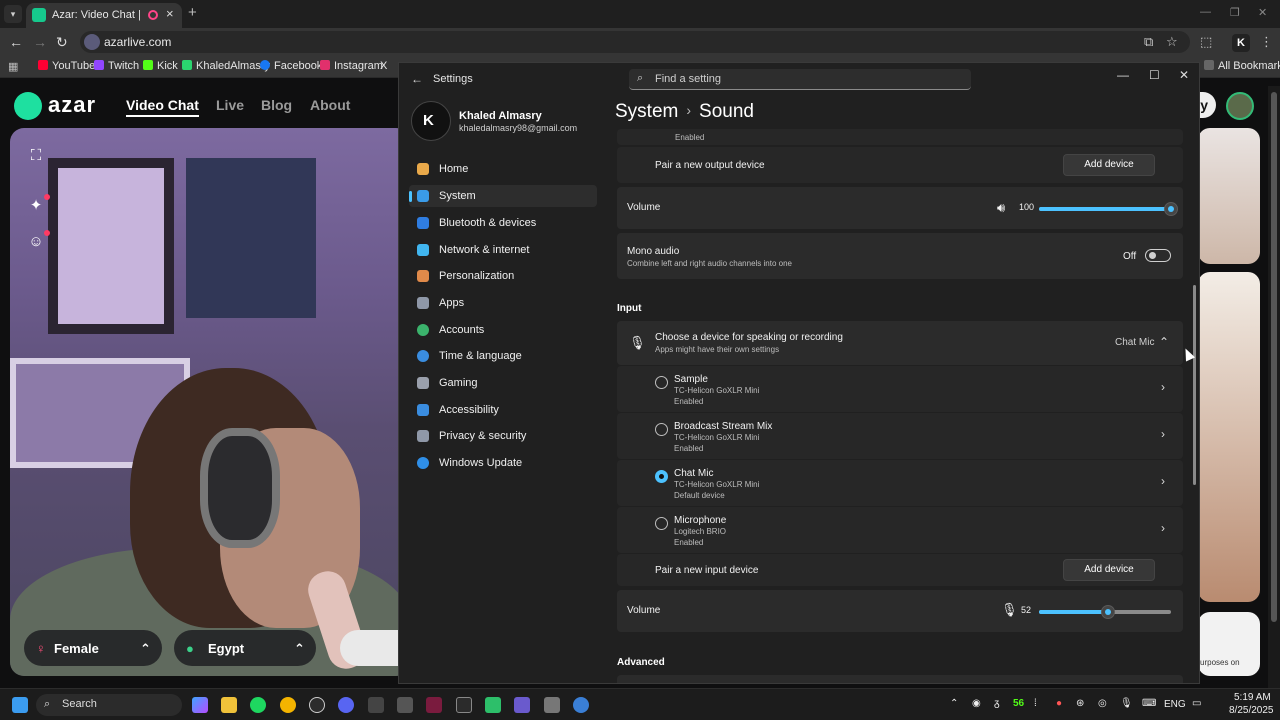 The image size is (1280, 720). What do you see at coordinates (1206, 42) in the screenshot?
I see `extensions-icon: ⬚` at bounding box center [1206, 42].